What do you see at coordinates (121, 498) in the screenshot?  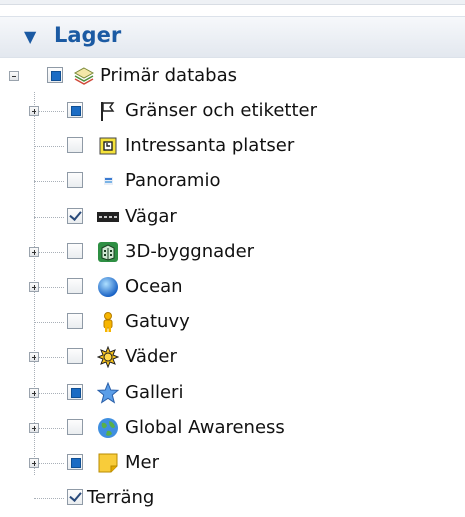 I see `layer-label: Terräng` at bounding box center [121, 498].